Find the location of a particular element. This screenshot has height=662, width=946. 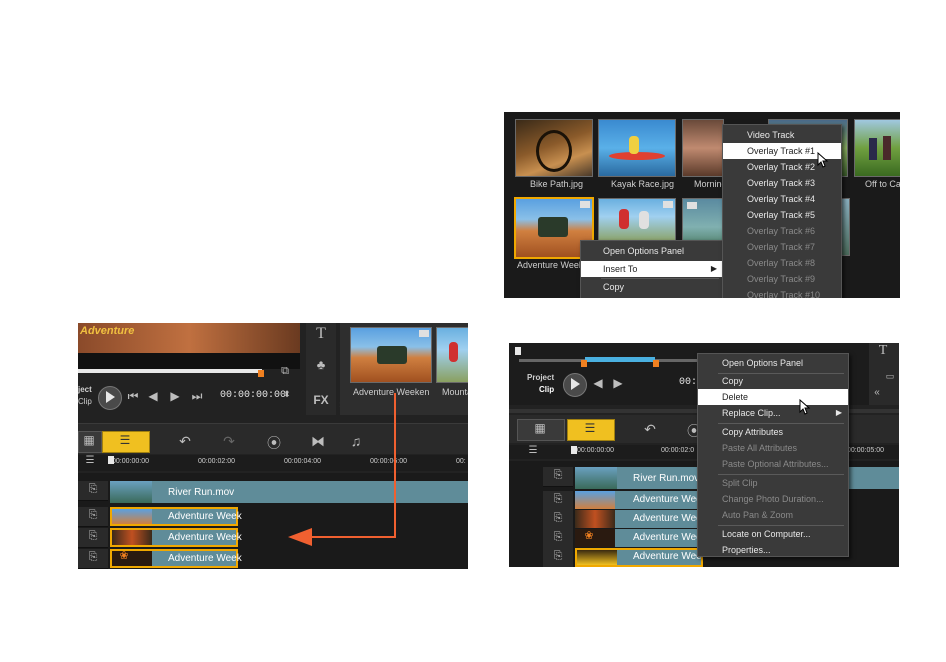

submenu-overlay-track-4: Overlay Track #4 is located at coordinates (782, 199).